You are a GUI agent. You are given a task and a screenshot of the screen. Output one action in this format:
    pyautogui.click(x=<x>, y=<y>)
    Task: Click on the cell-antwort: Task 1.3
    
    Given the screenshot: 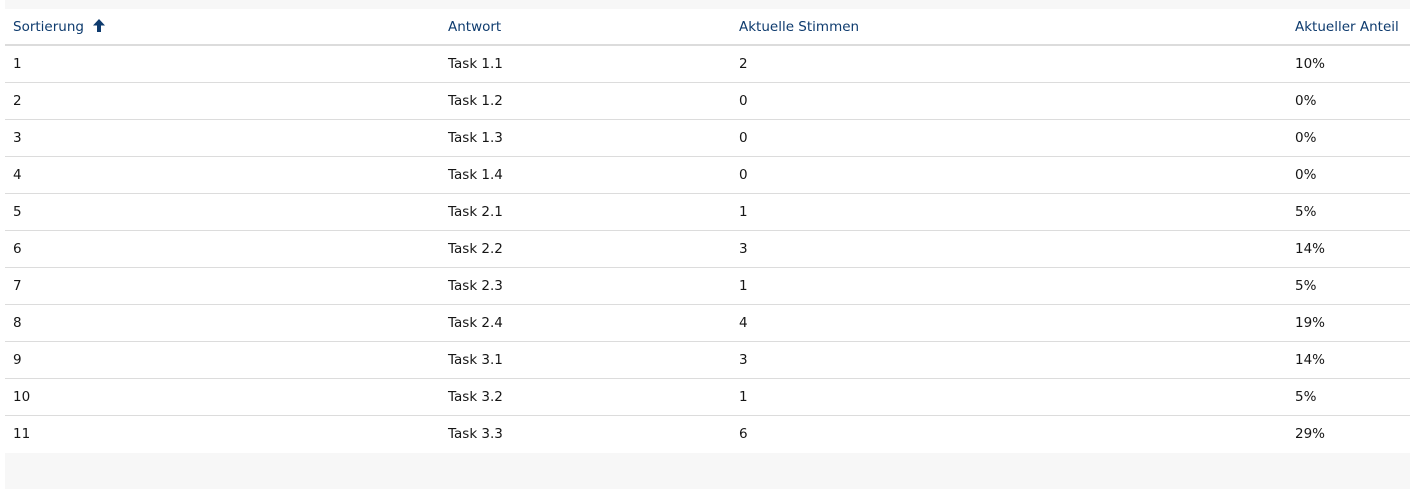 What is the action you would take?
    pyautogui.click(x=585, y=138)
    